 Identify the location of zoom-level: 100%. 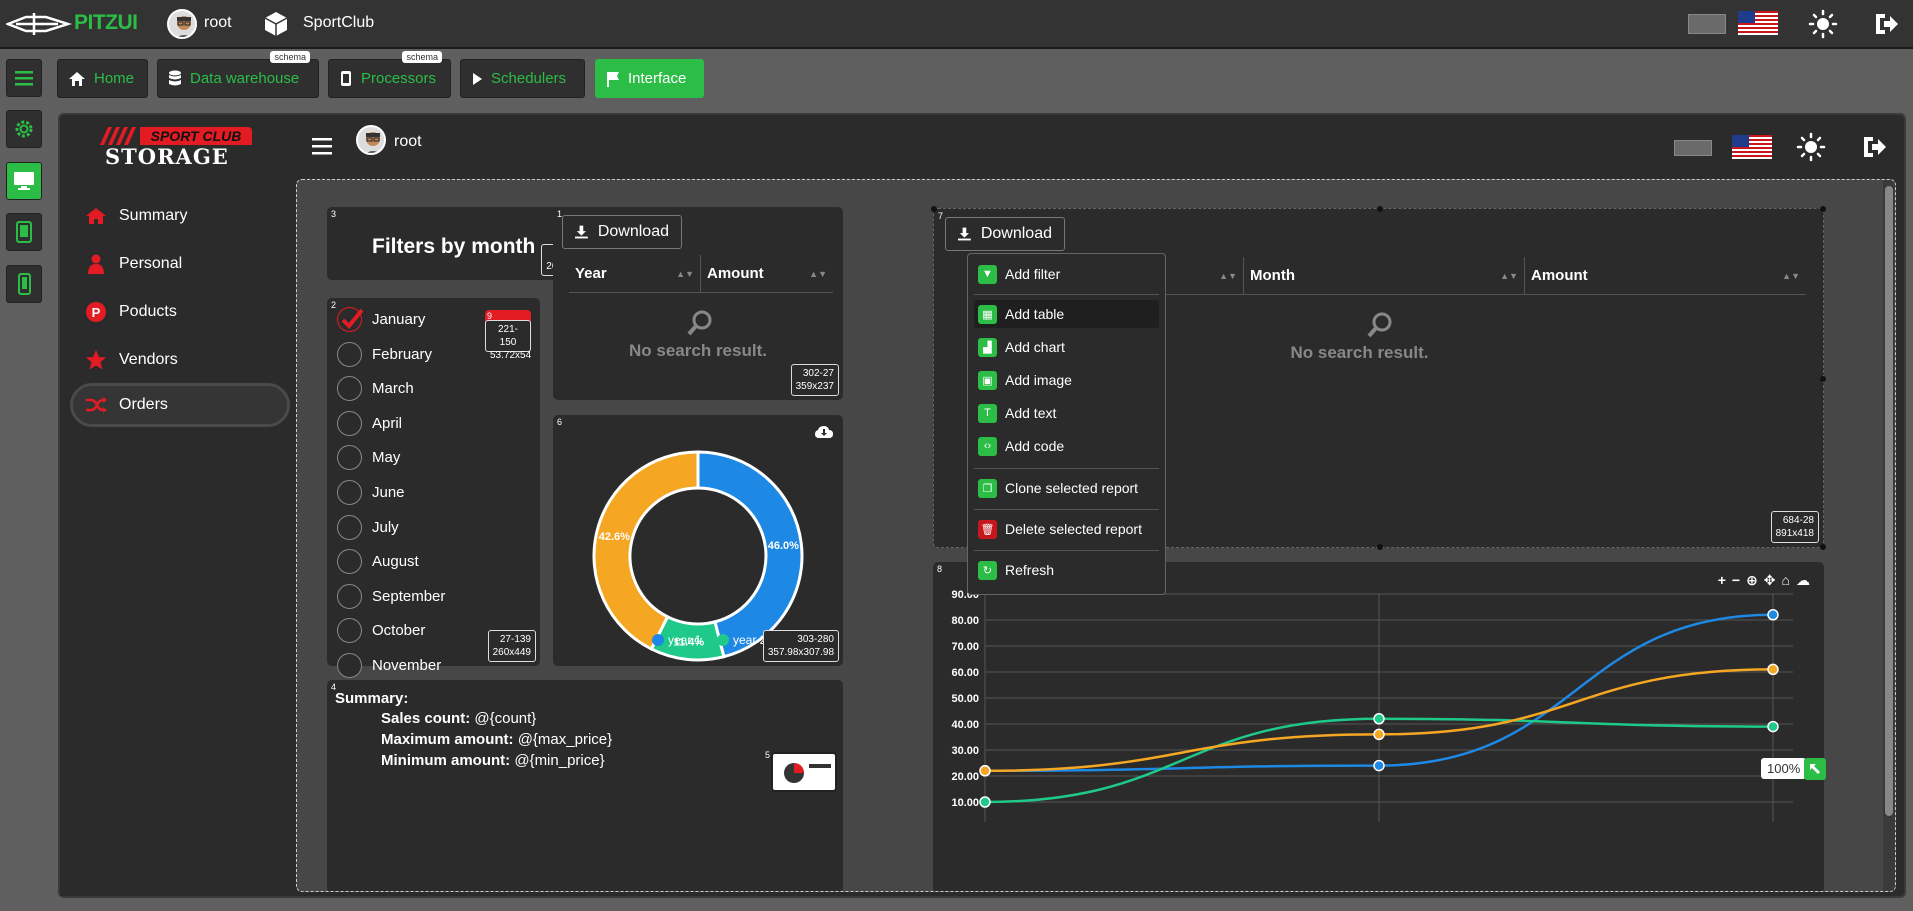
(1784, 768).